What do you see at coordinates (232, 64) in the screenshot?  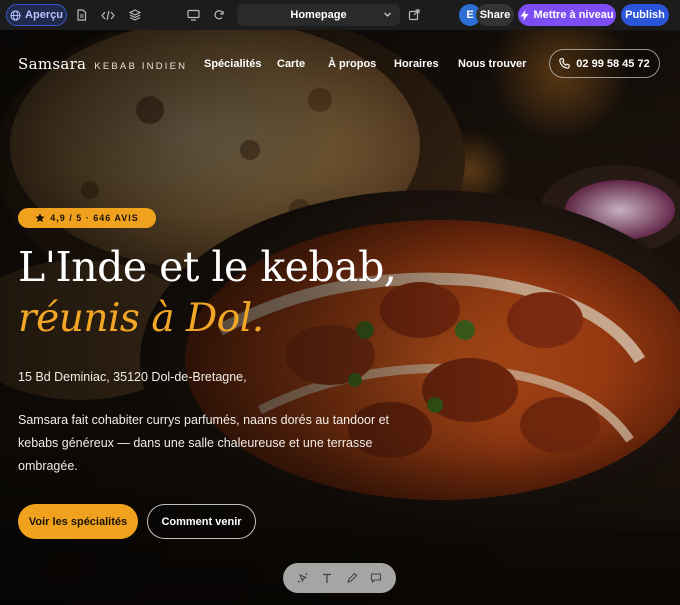 I see `nav-link-specialites: Spécialités` at bounding box center [232, 64].